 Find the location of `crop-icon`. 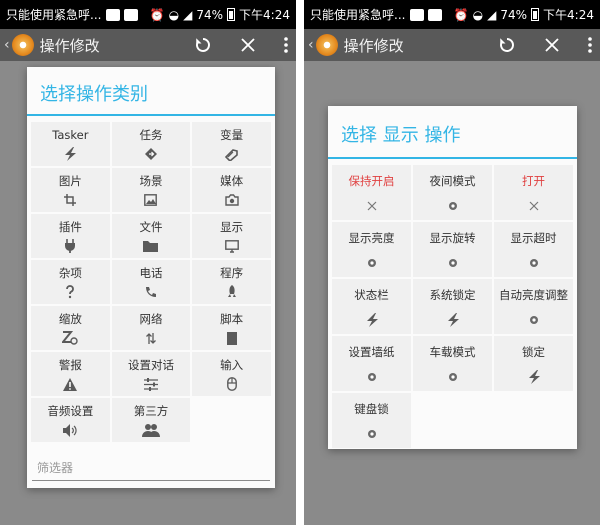

crop-icon is located at coordinates (70, 200).